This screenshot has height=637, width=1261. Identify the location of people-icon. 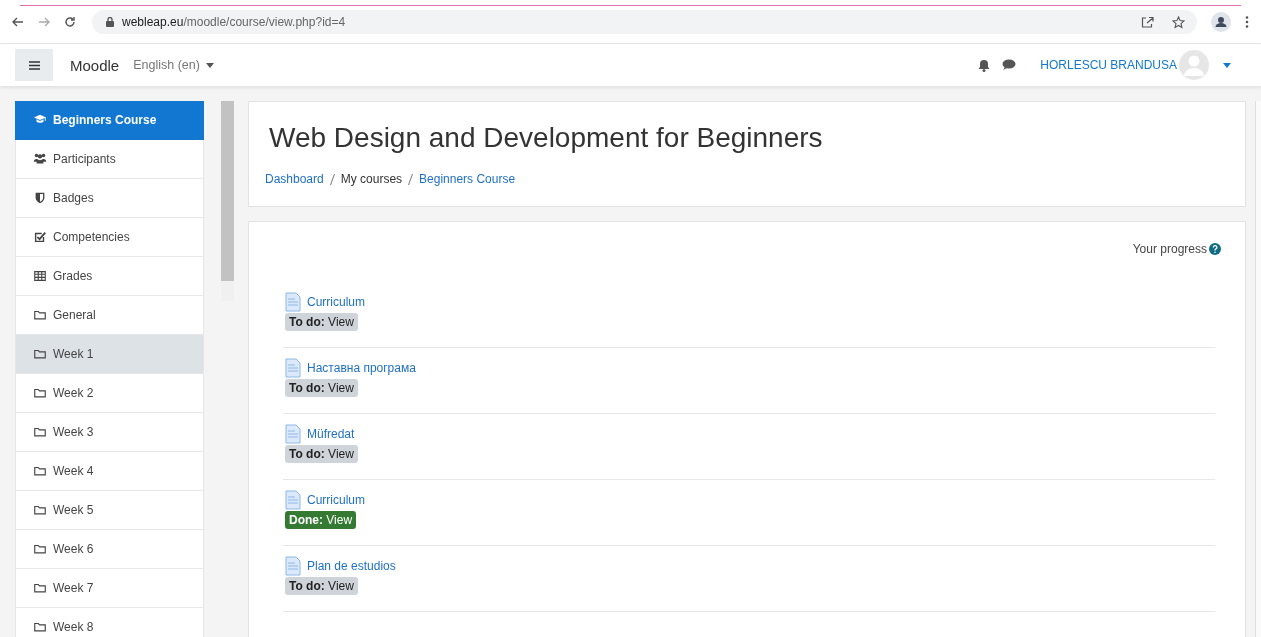
(40, 159).